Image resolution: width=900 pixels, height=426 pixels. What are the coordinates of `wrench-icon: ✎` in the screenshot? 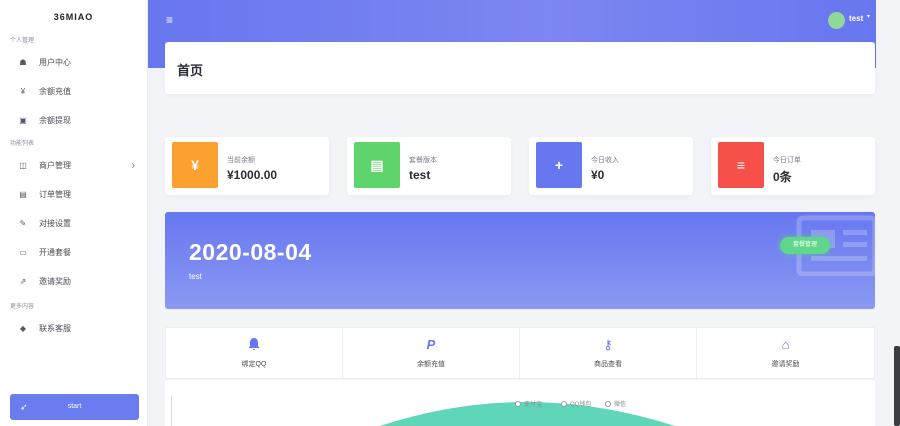 It's located at (23, 223).